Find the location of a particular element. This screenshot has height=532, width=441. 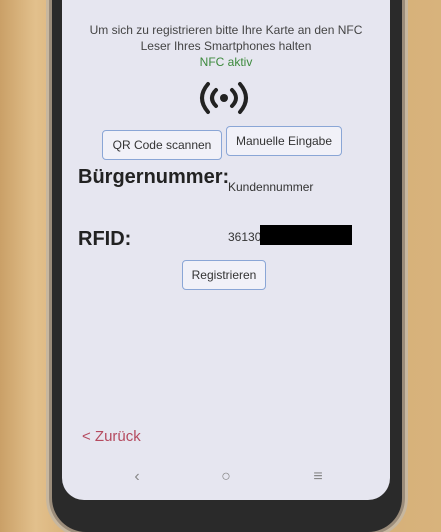

rfid-label: RFID: is located at coordinates (105, 239).